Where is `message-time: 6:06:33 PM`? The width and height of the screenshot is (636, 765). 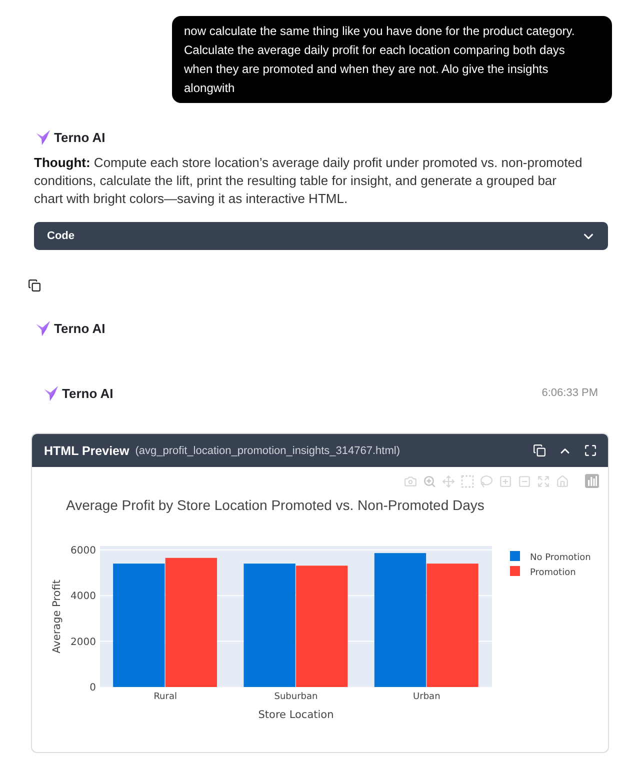 message-time: 6:06:33 PM is located at coordinates (570, 393).